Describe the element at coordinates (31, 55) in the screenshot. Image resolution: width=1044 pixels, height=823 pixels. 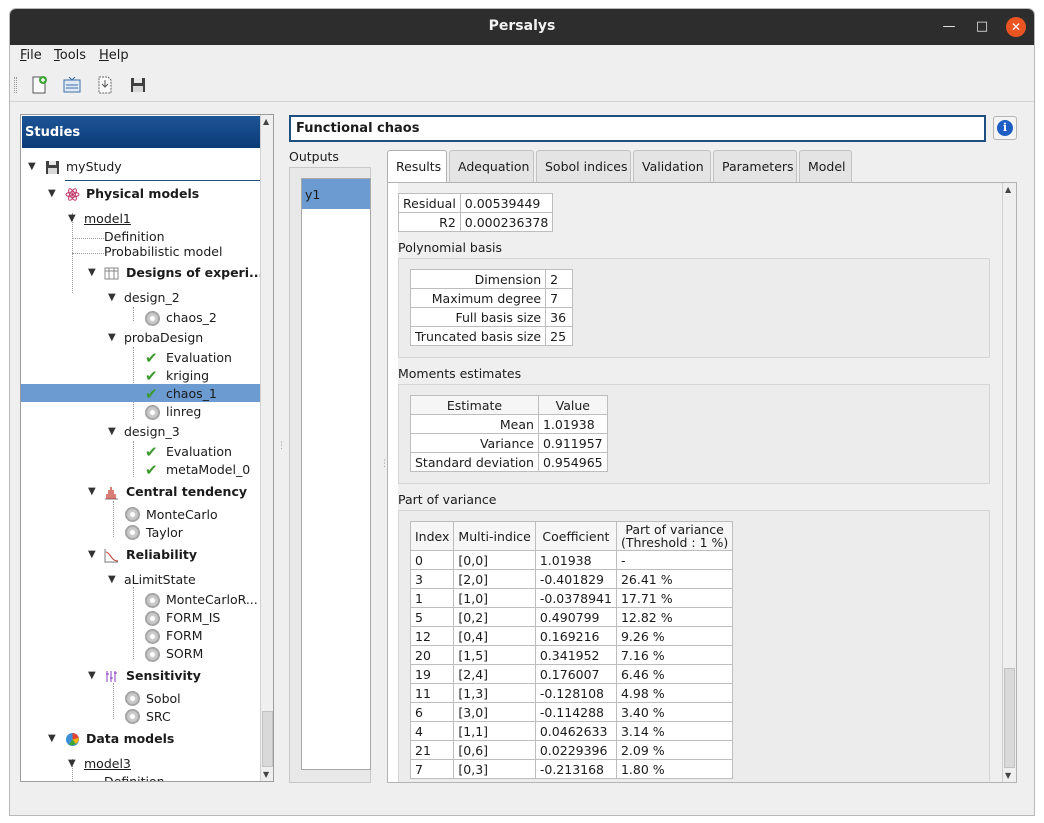
I see `menu-file: File` at that location.